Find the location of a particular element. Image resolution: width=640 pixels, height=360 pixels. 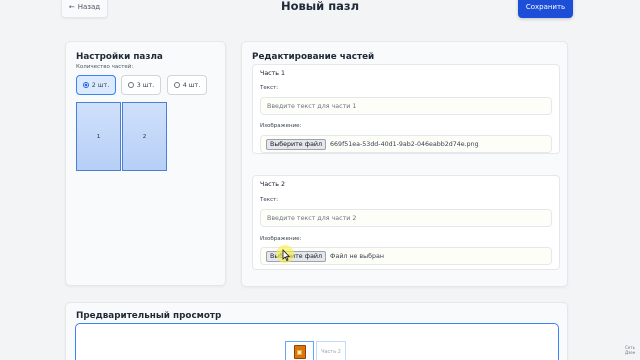

editing-title: Редактирование частей is located at coordinates (313, 57).